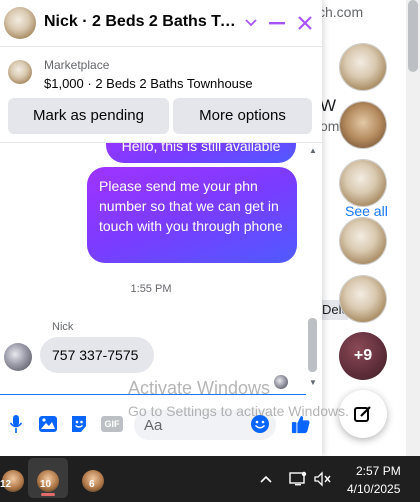  Describe the element at coordinates (313, 150) in the screenshot. I see `scroll-up-arrow-icon: ▲` at that location.